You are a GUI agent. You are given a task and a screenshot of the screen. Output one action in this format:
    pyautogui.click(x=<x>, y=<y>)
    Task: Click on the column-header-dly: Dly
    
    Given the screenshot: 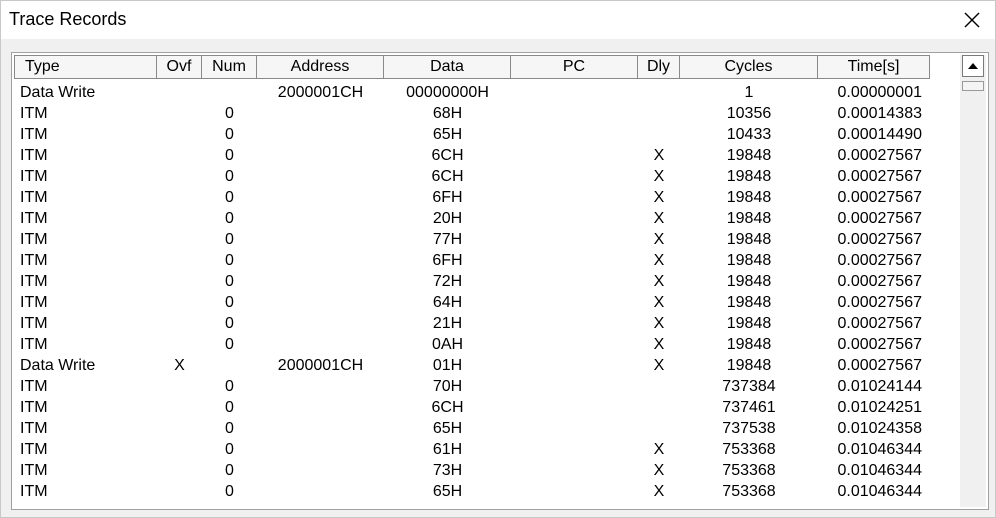 What is the action you would take?
    pyautogui.click(x=659, y=67)
    